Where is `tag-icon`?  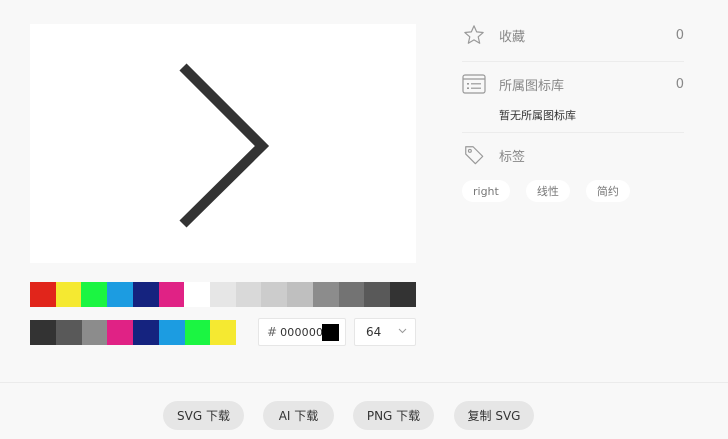
tag-icon is located at coordinates (474, 155).